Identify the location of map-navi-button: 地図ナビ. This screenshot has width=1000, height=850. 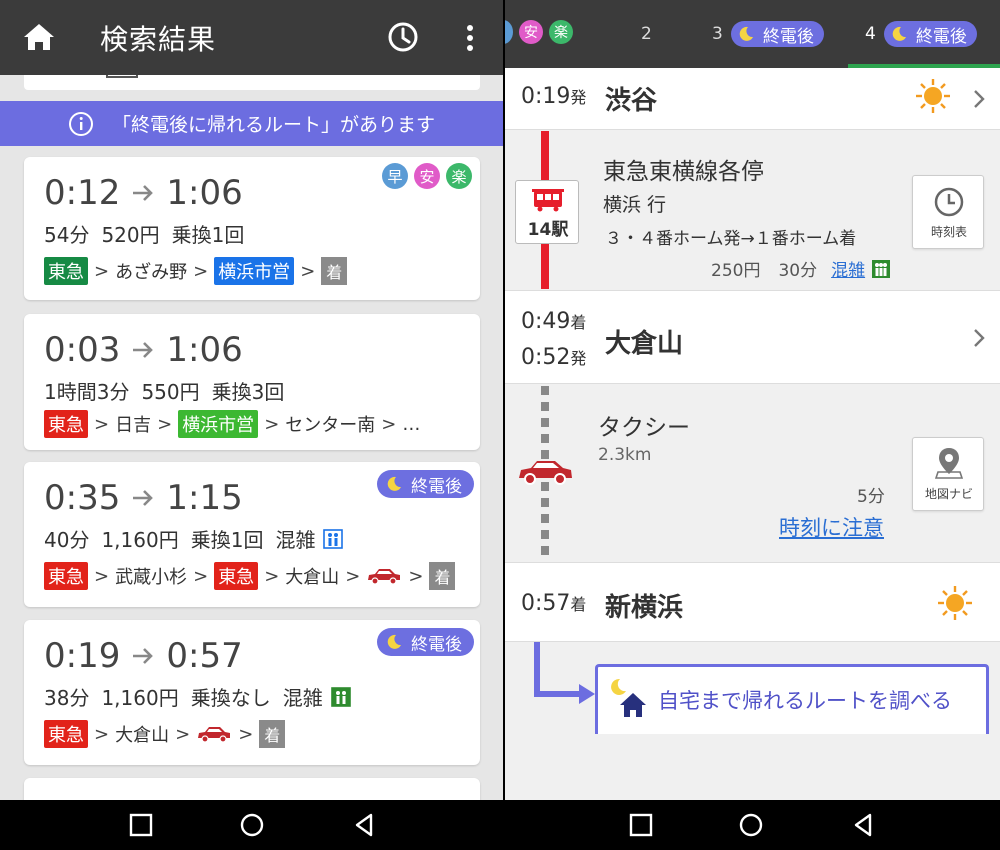
(948, 474).